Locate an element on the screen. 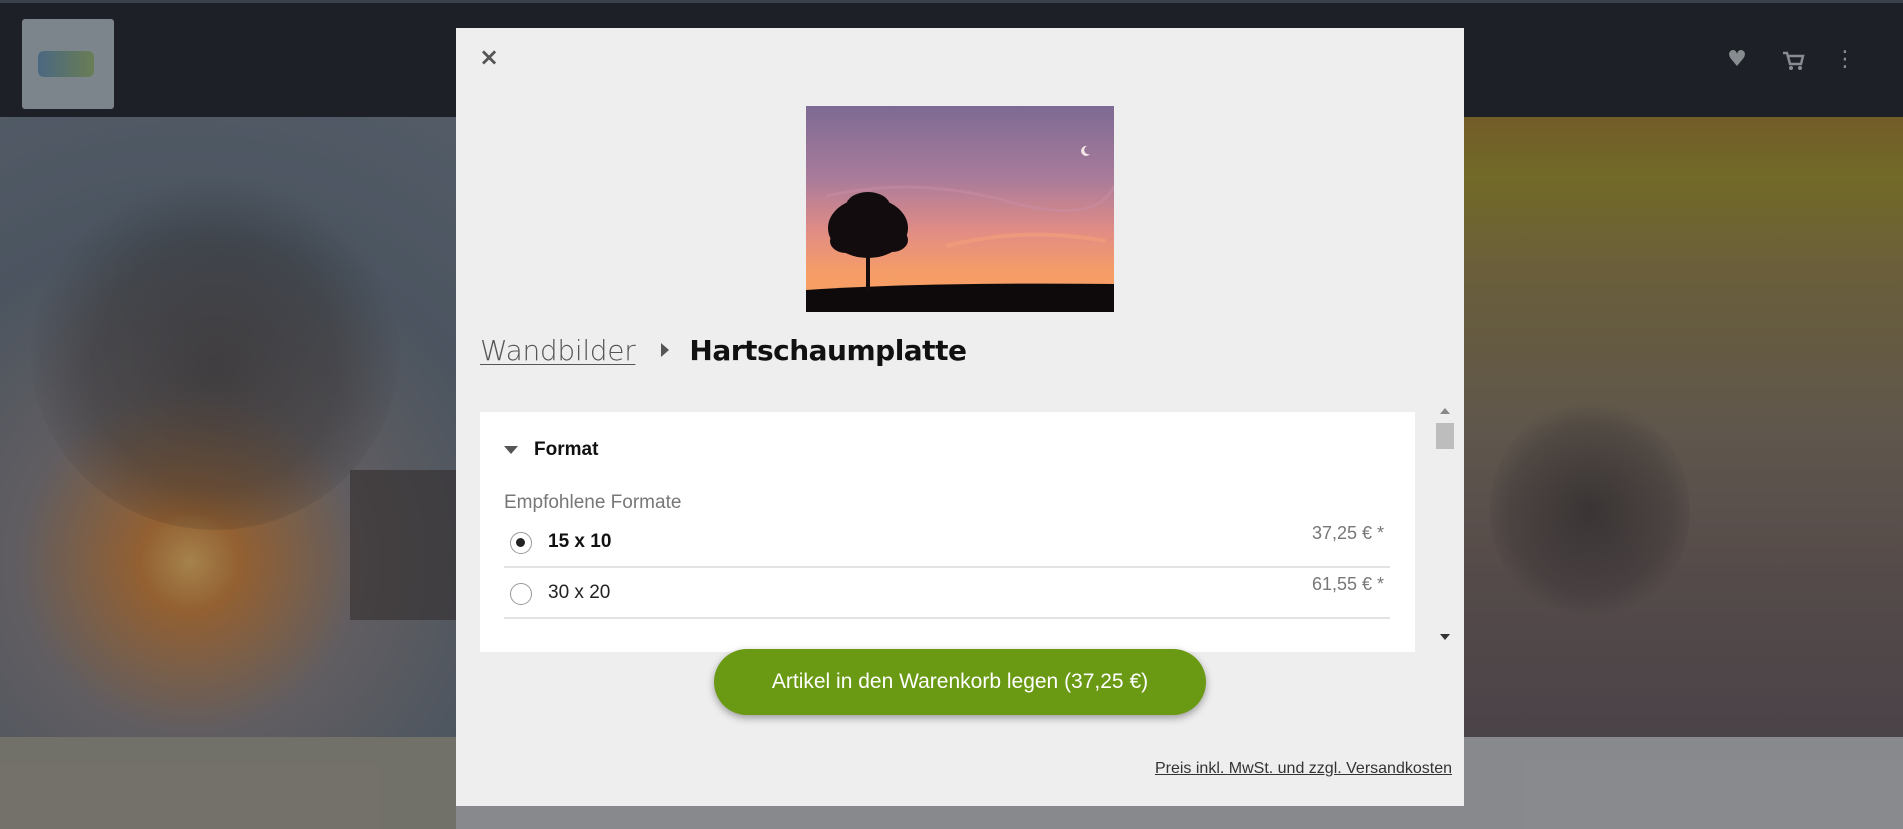 This screenshot has width=1903, height=829. add-to-cart-button: Artikel in den Warenkorb legen (37,25 €) is located at coordinates (960, 682).